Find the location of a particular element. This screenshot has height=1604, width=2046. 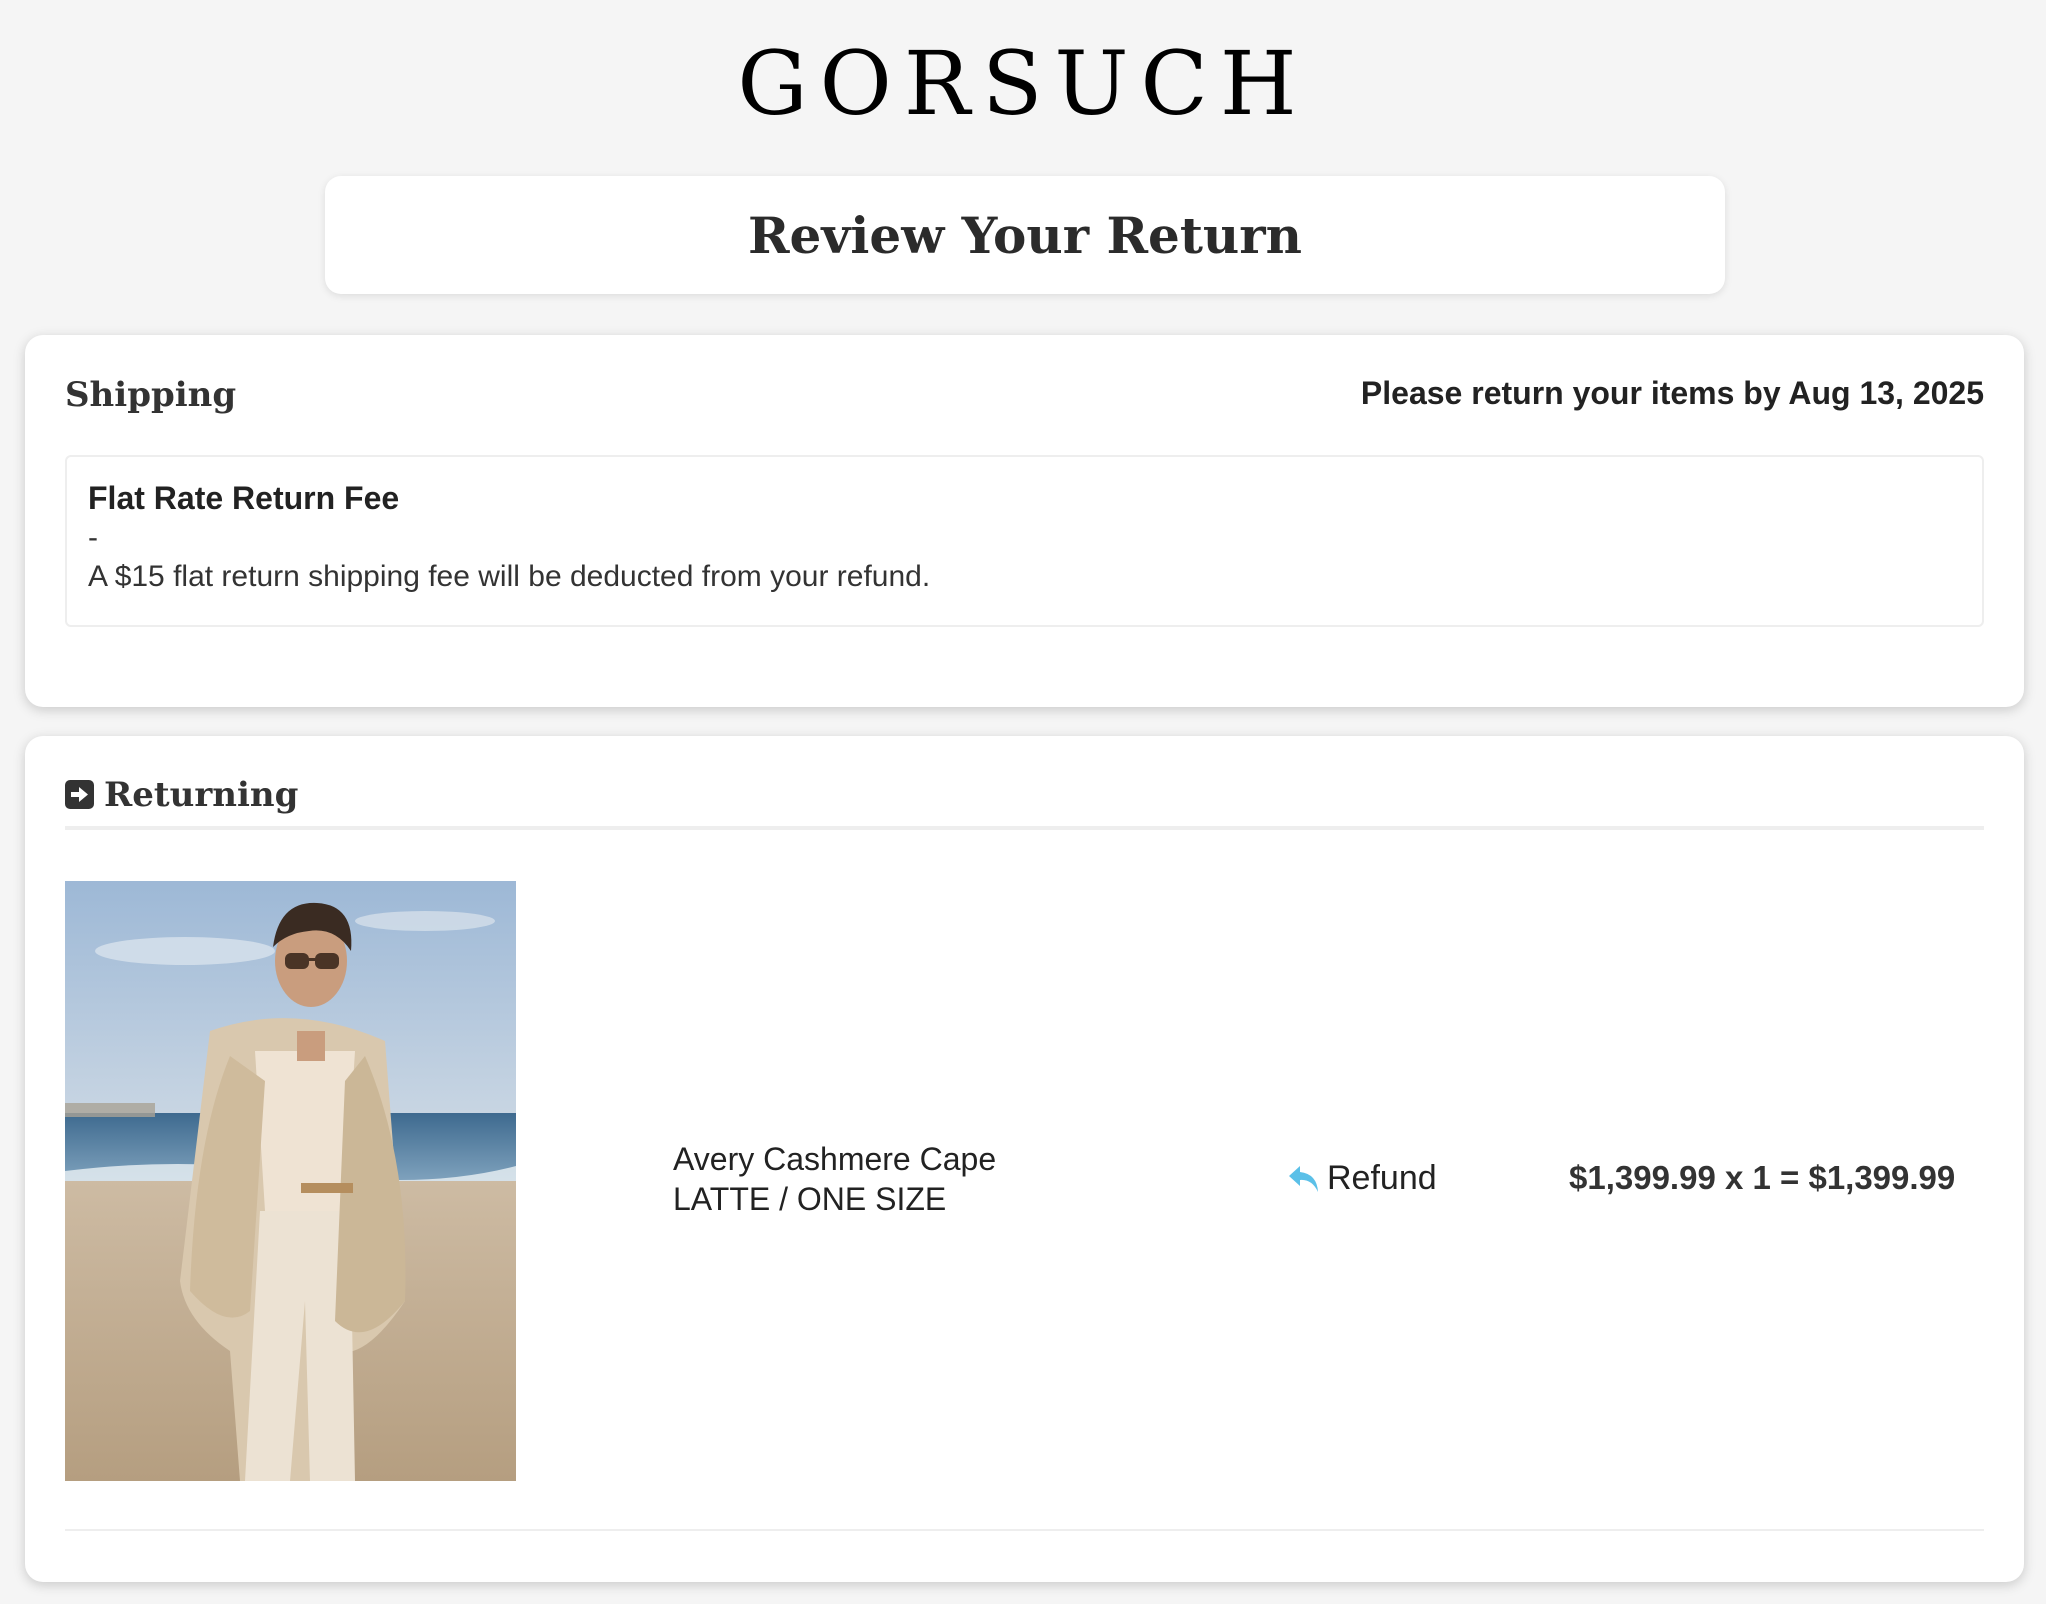

item-name: Avery Cashmere Cape is located at coordinates (835, 1159).